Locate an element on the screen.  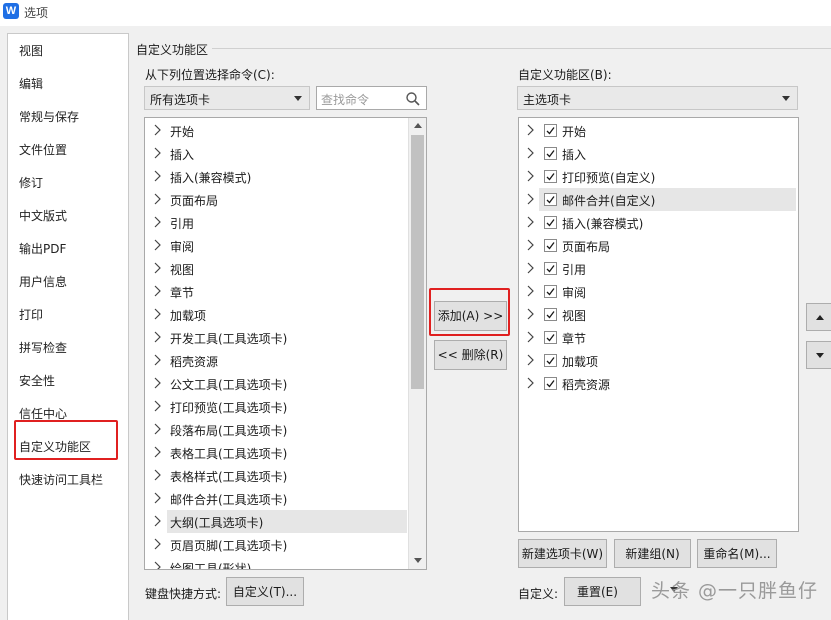
list-item: 章节 is located at coordinates (285, 291).